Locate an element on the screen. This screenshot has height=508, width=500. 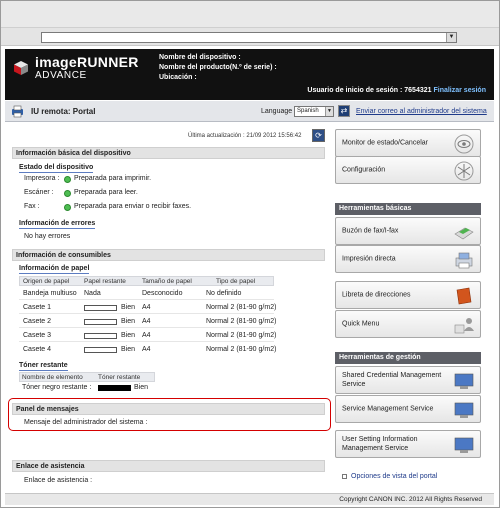
user-menu-icon is located at coordinates (464, 326).